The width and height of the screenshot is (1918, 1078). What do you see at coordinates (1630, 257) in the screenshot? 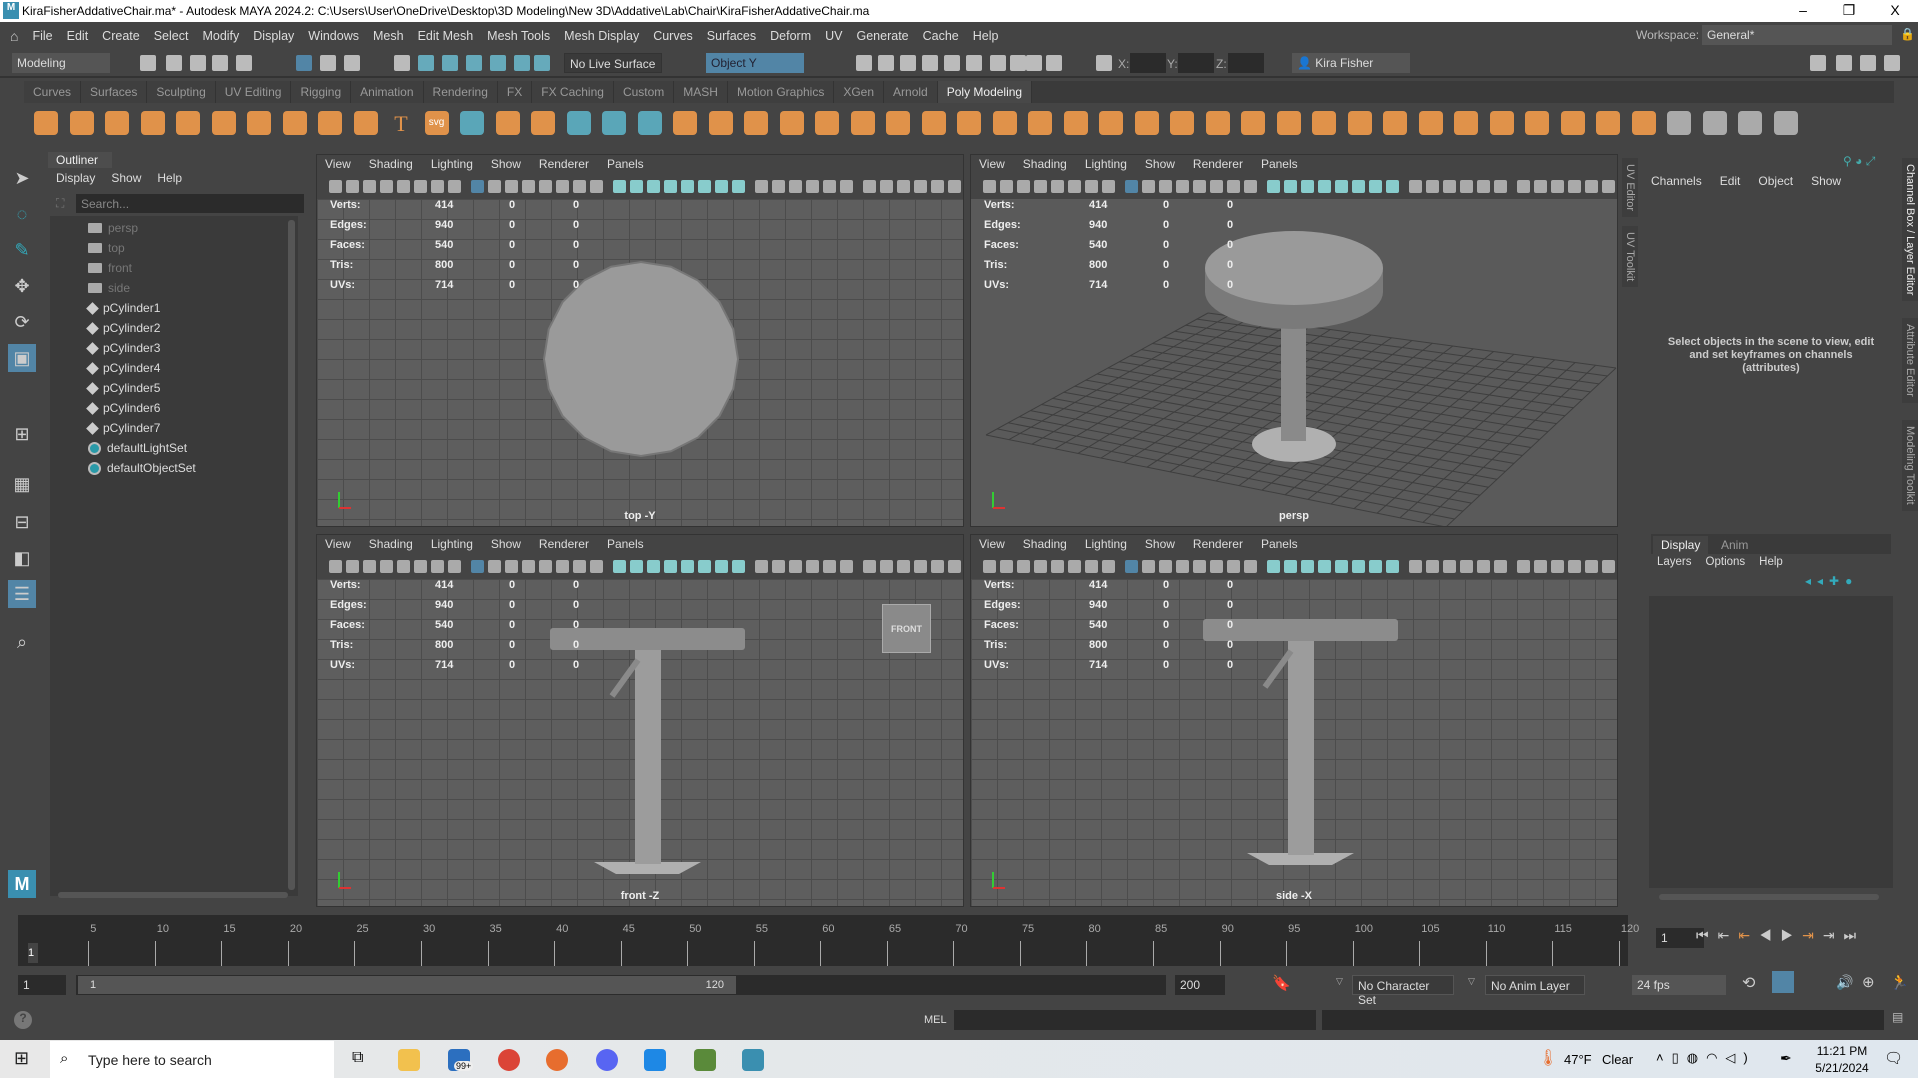
I see `uv-toolkit-tab: UV Toolkit` at bounding box center [1630, 257].